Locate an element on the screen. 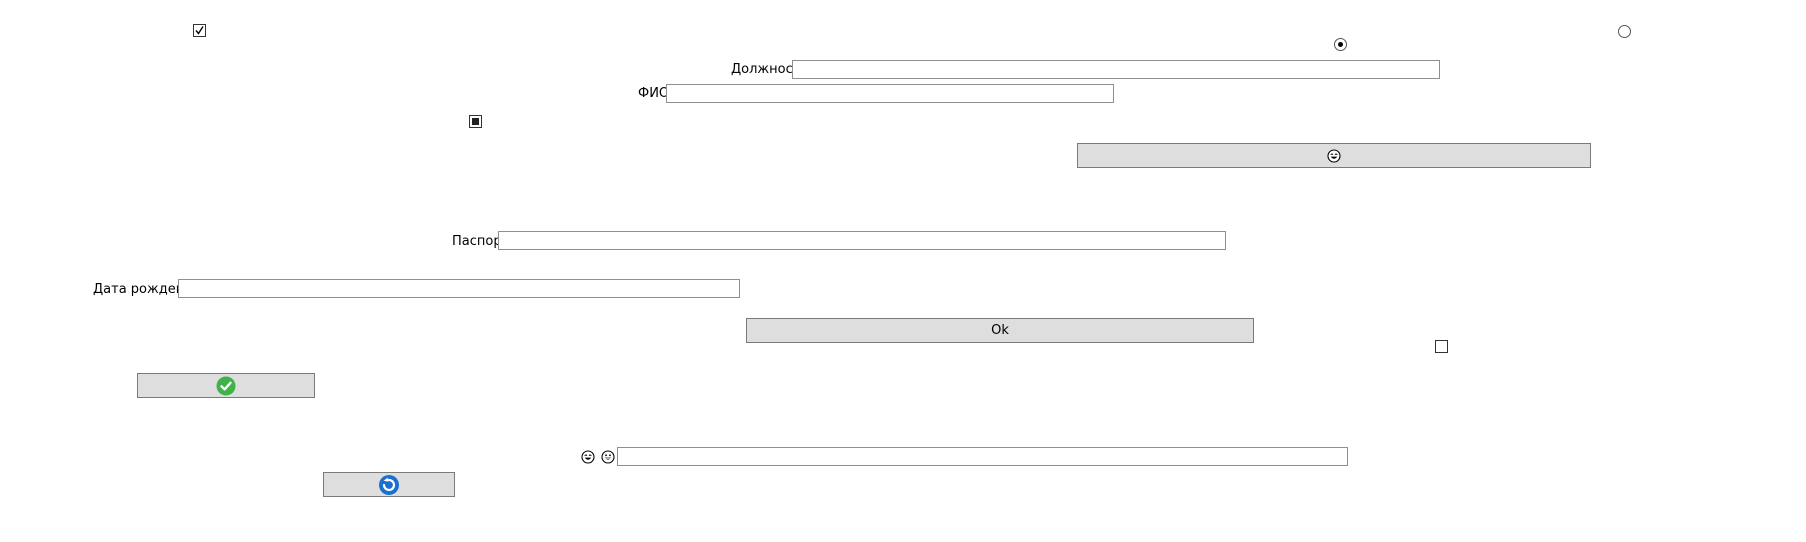 This screenshot has width=1806, height=542. indeterminate-mark is located at coordinates (475, 121).